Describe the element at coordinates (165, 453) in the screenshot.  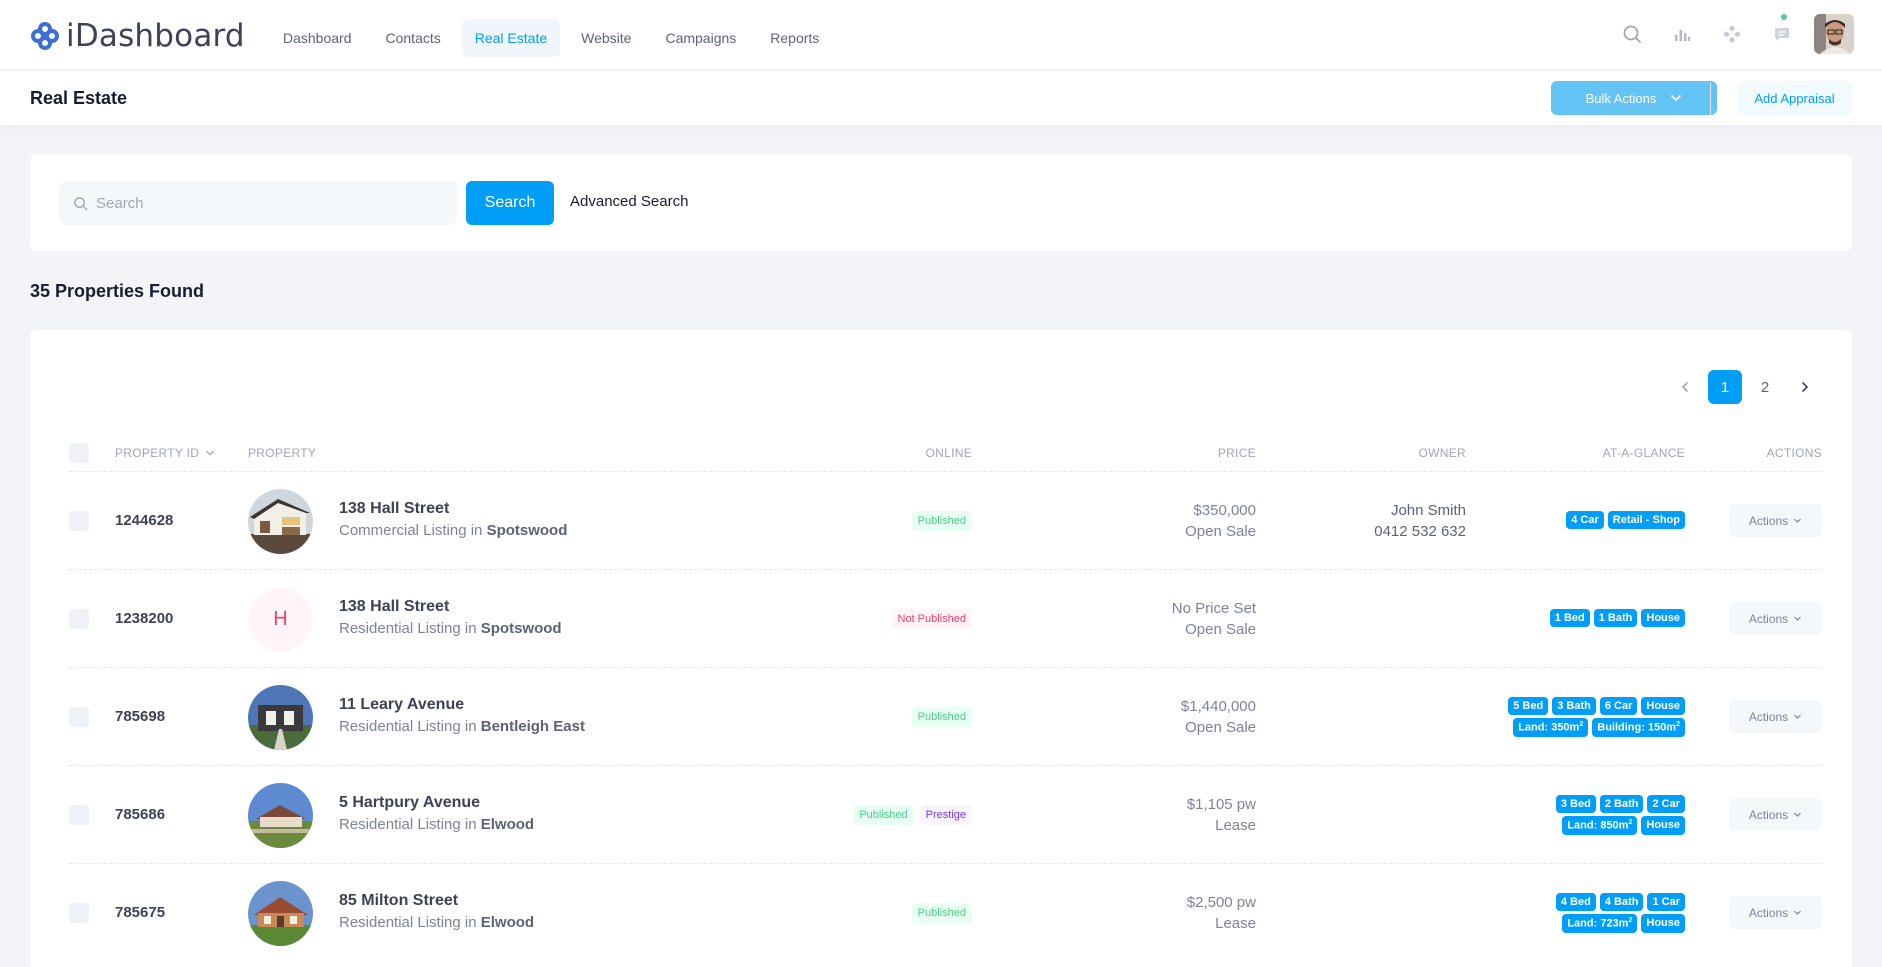
I see `header-property-id: Property ID` at that location.